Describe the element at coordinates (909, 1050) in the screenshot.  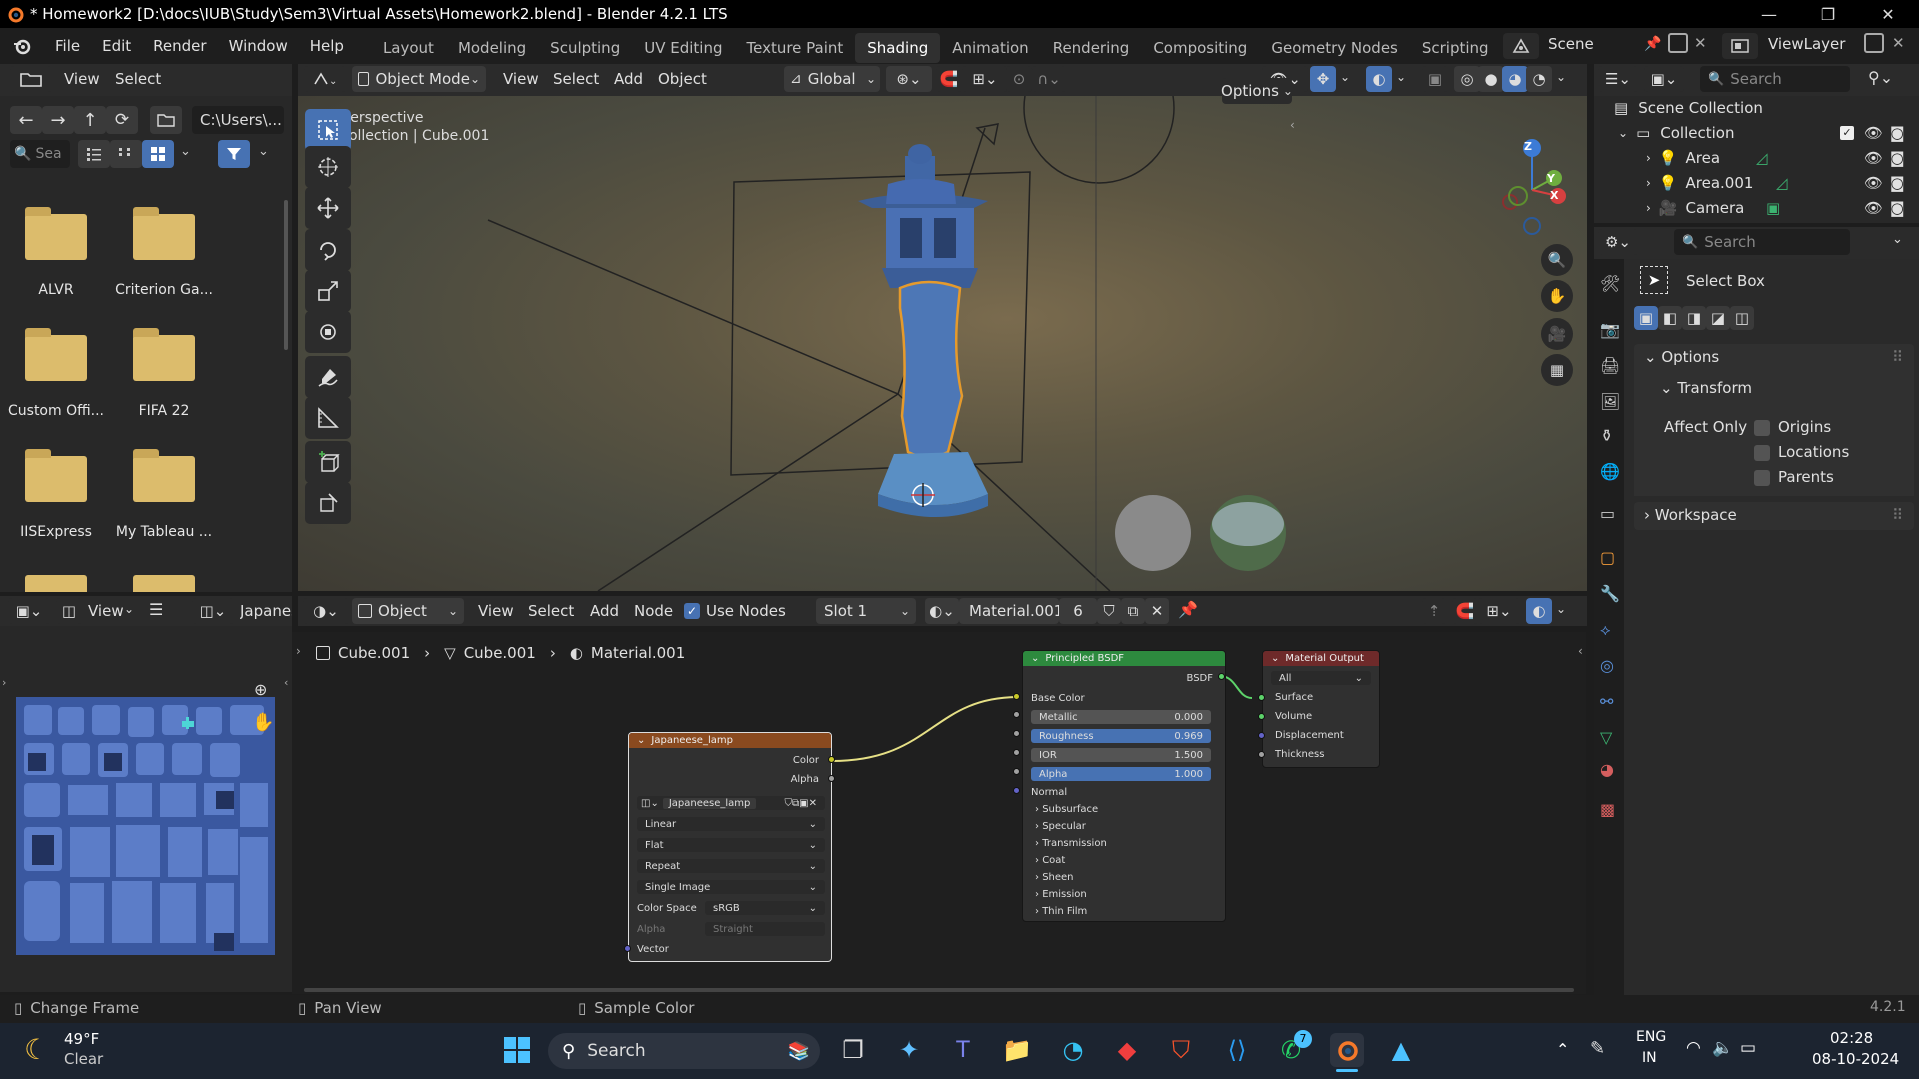
I see `copilot-icon: ✦` at that location.